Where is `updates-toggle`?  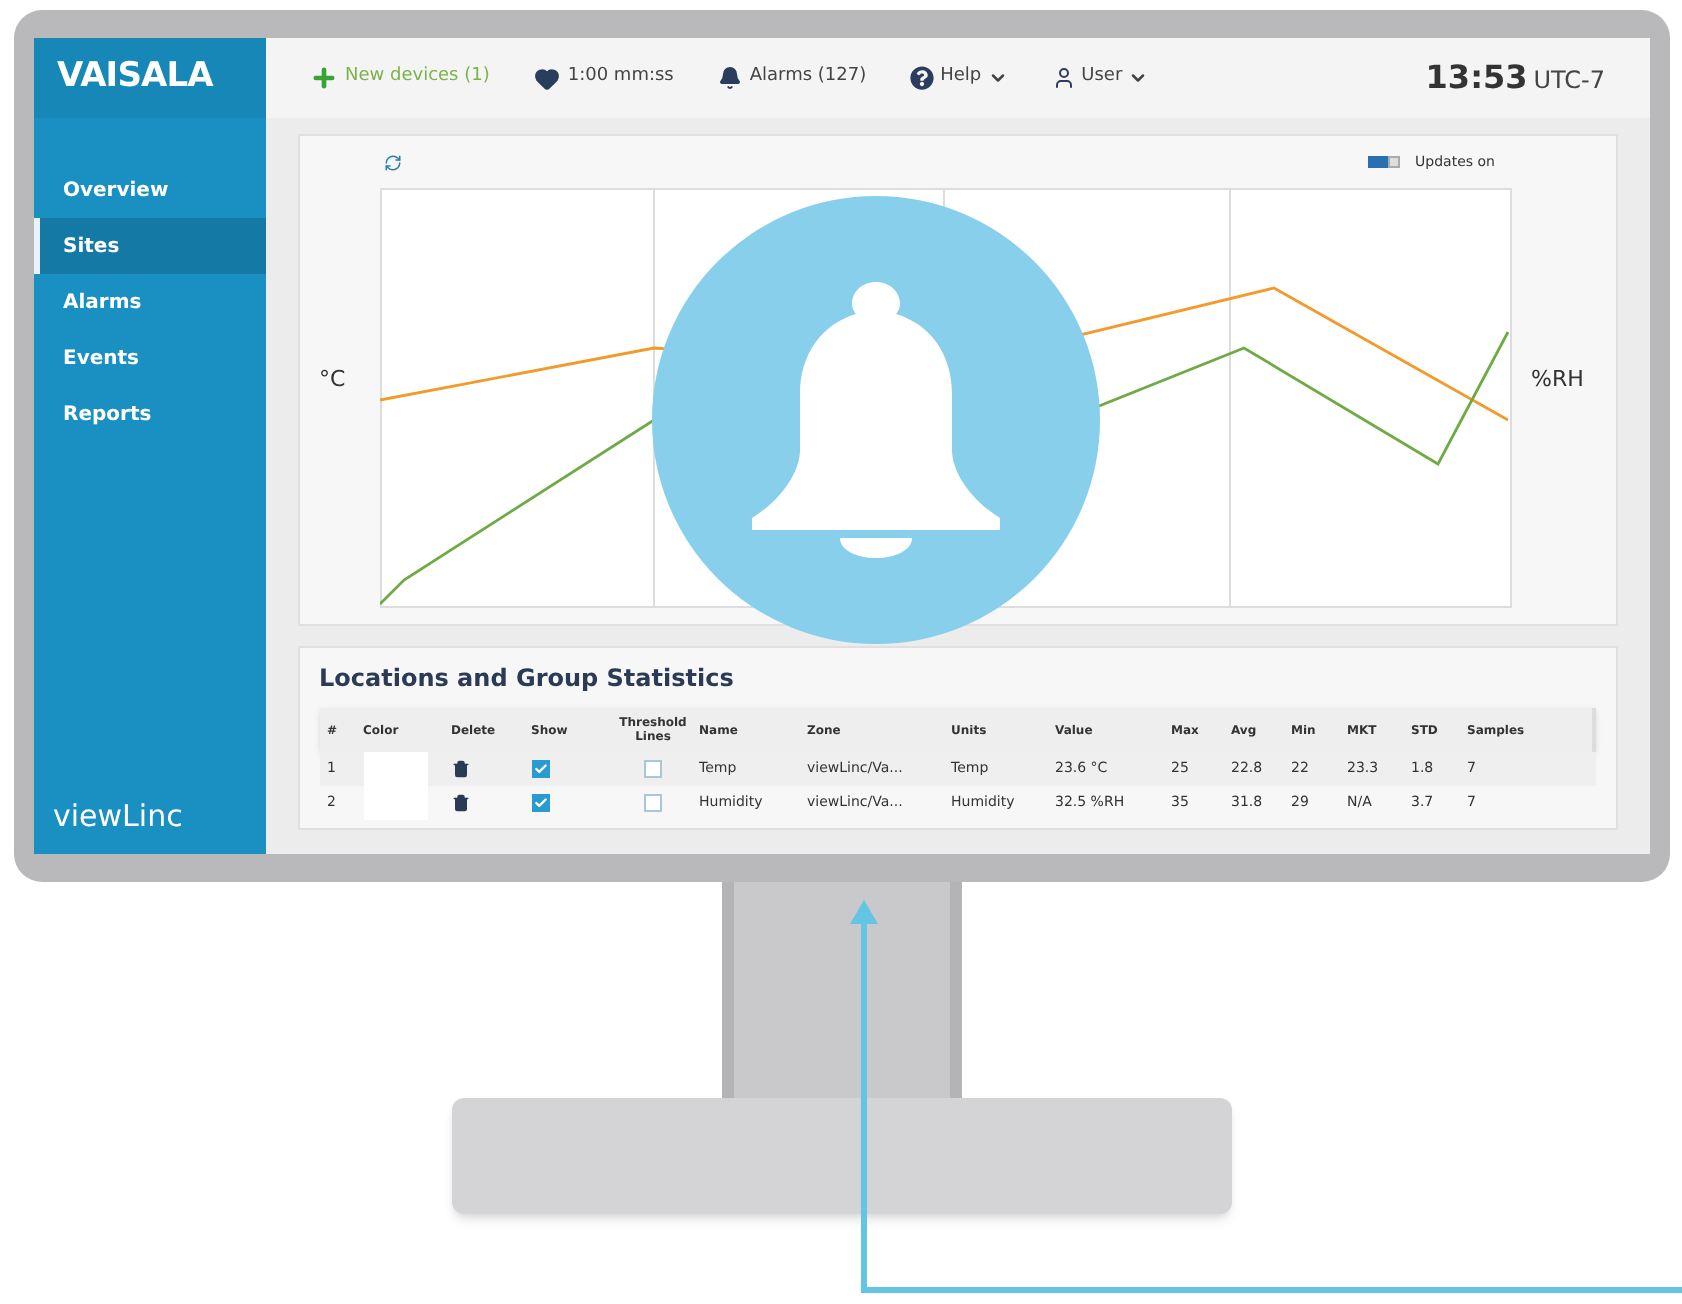
updates-toggle is located at coordinates (1383, 162).